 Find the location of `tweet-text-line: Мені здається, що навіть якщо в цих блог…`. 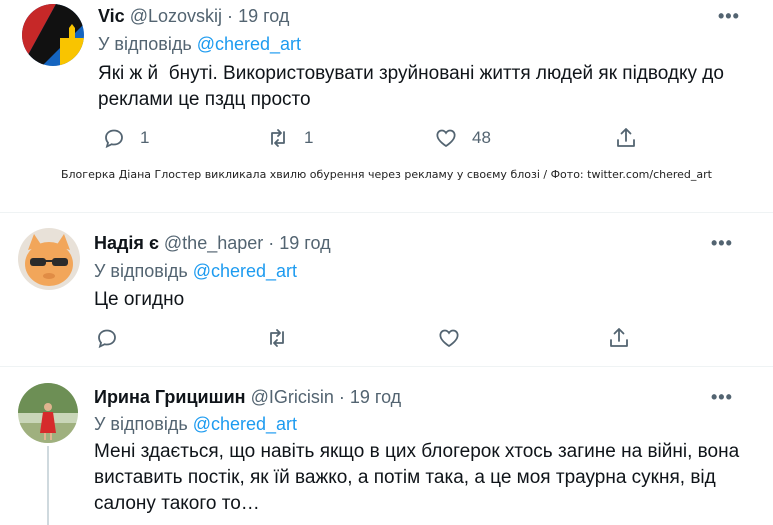

tweet-text-line: Мені здається, що навіть якщо в цих блог… is located at coordinates (417, 451).